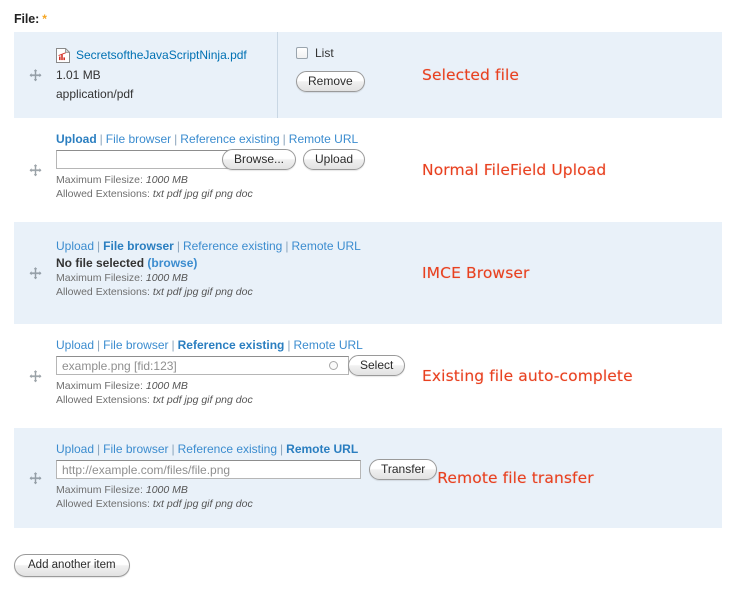  I want to click on add-another-item-button: Add another item, so click(72, 565).